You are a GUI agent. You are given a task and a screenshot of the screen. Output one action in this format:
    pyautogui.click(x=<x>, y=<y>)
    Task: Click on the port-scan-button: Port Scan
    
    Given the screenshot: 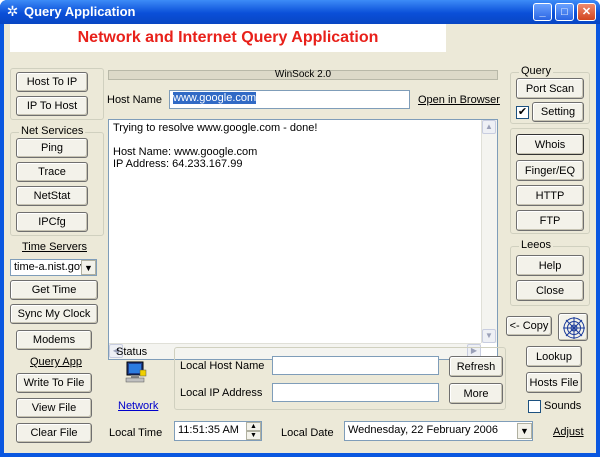 What is the action you would take?
    pyautogui.click(x=550, y=88)
    